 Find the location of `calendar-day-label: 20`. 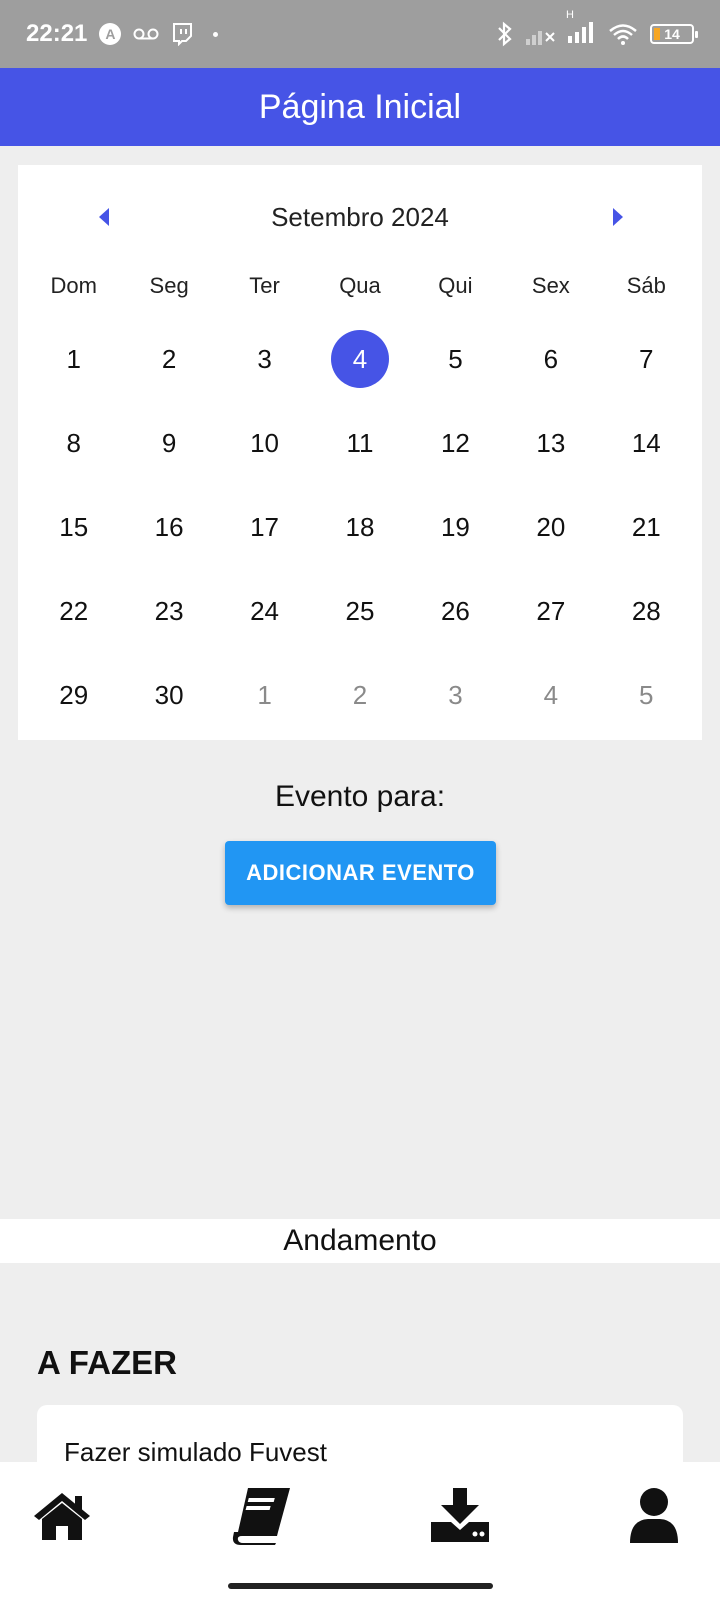

calendar-day-label: 20 is located at coordinates (551, 526).